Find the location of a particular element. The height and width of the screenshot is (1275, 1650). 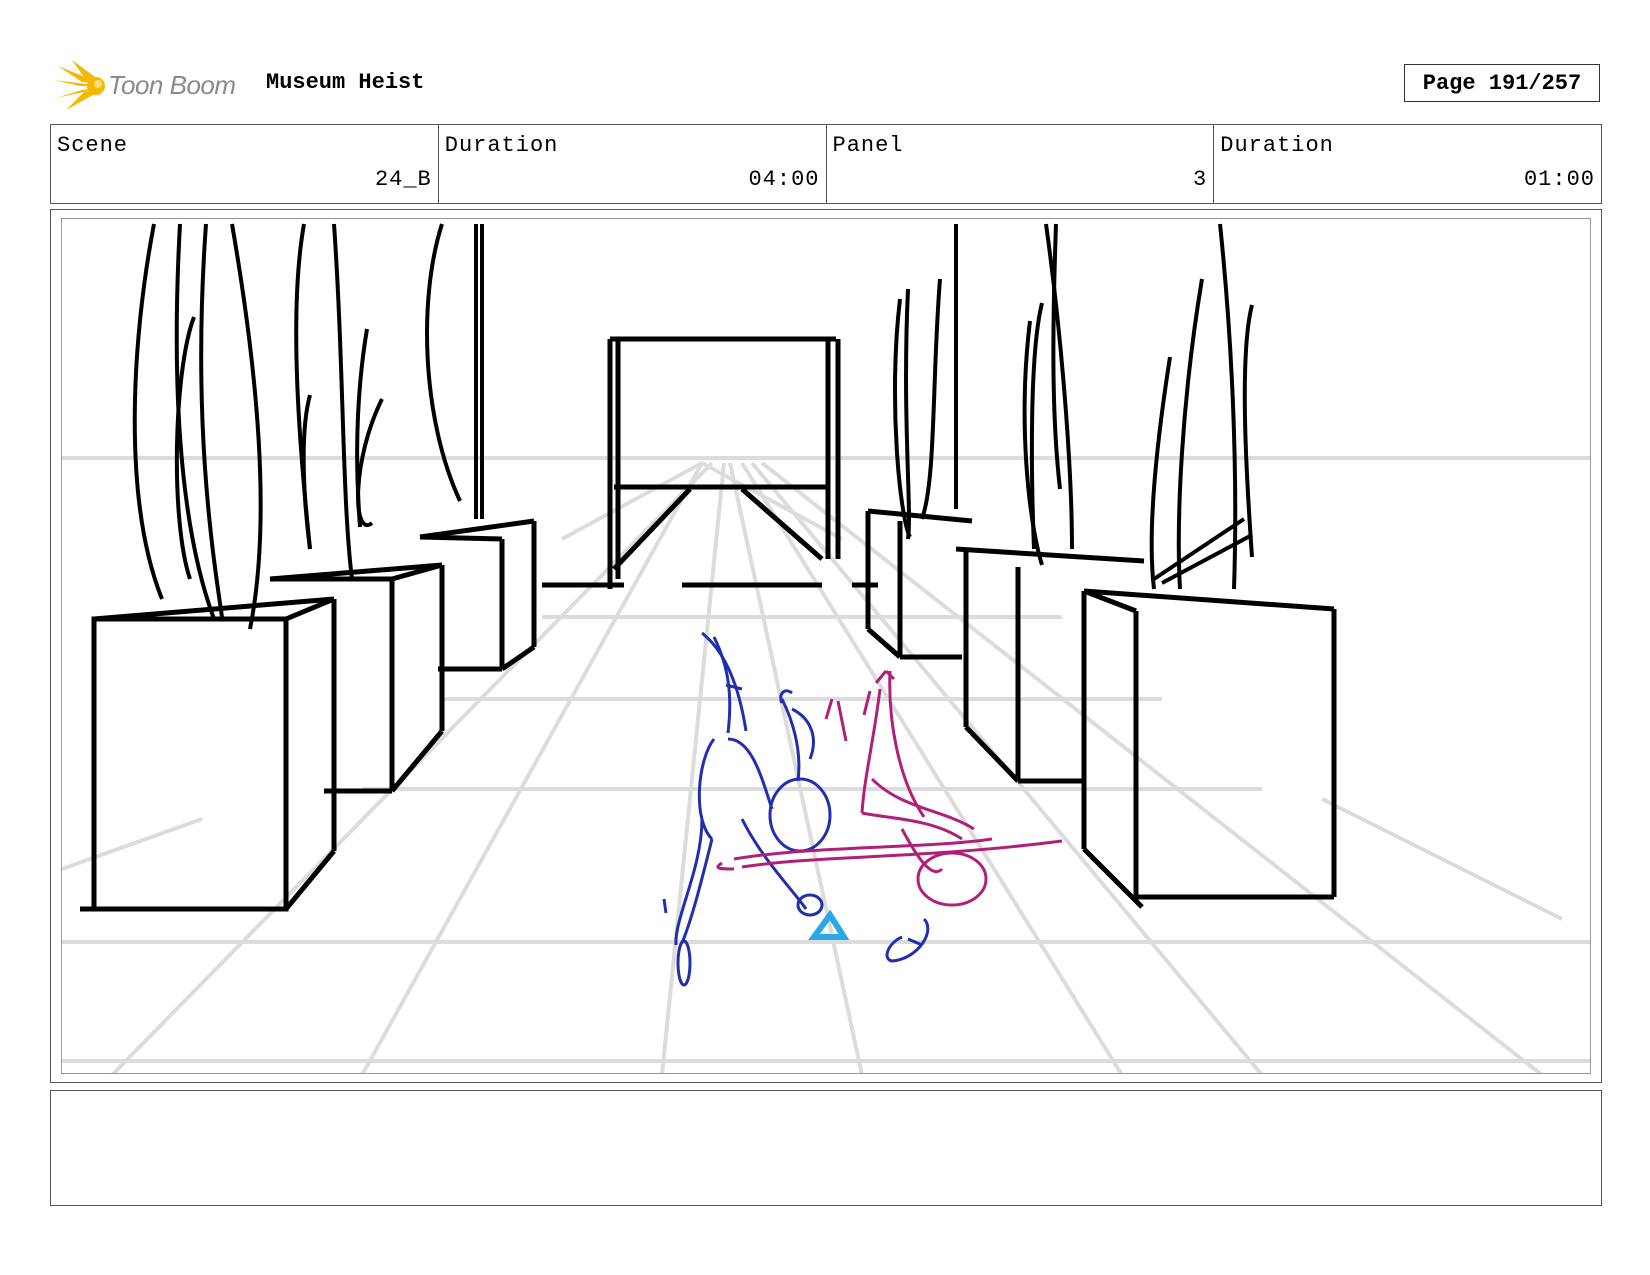

panel-duration-value: 01:00 is located at coordinates (1559, 179).